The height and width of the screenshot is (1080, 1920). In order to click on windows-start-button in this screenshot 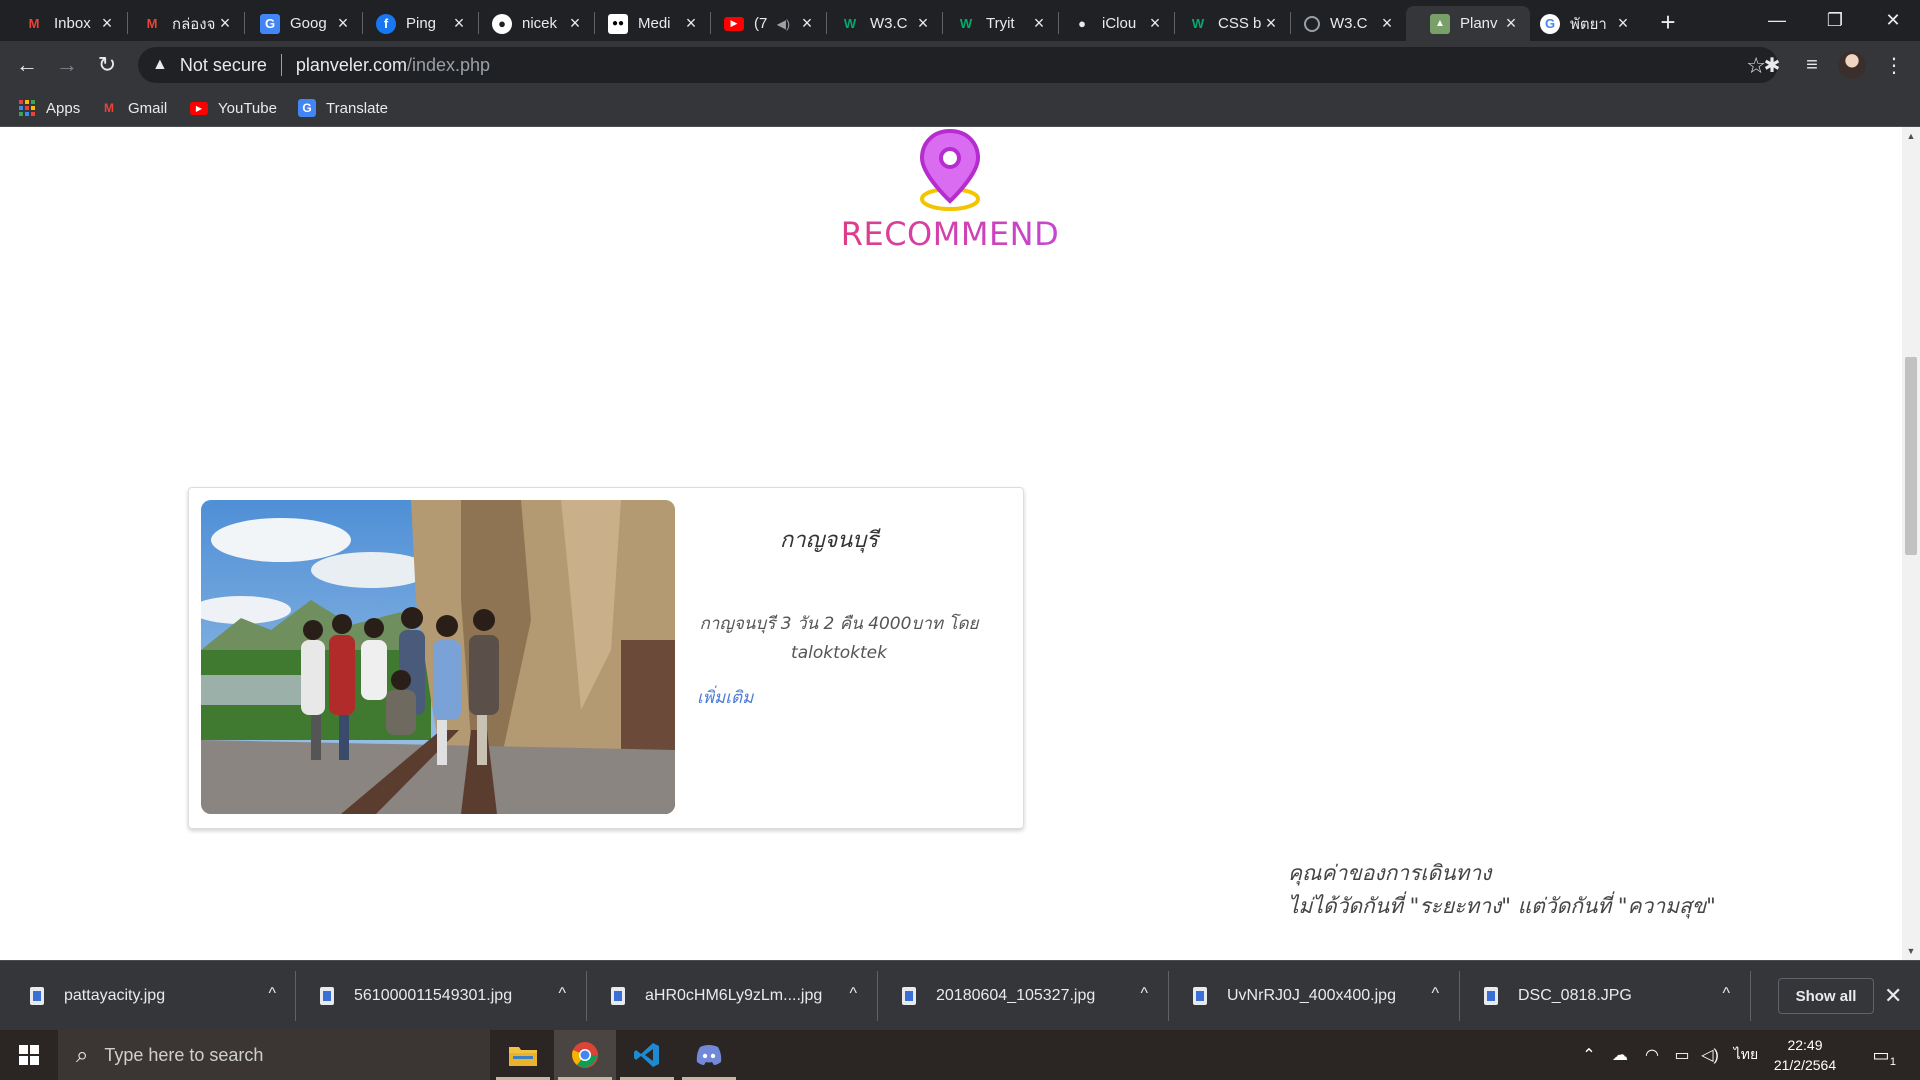, I will do `click(29, 1055)`.